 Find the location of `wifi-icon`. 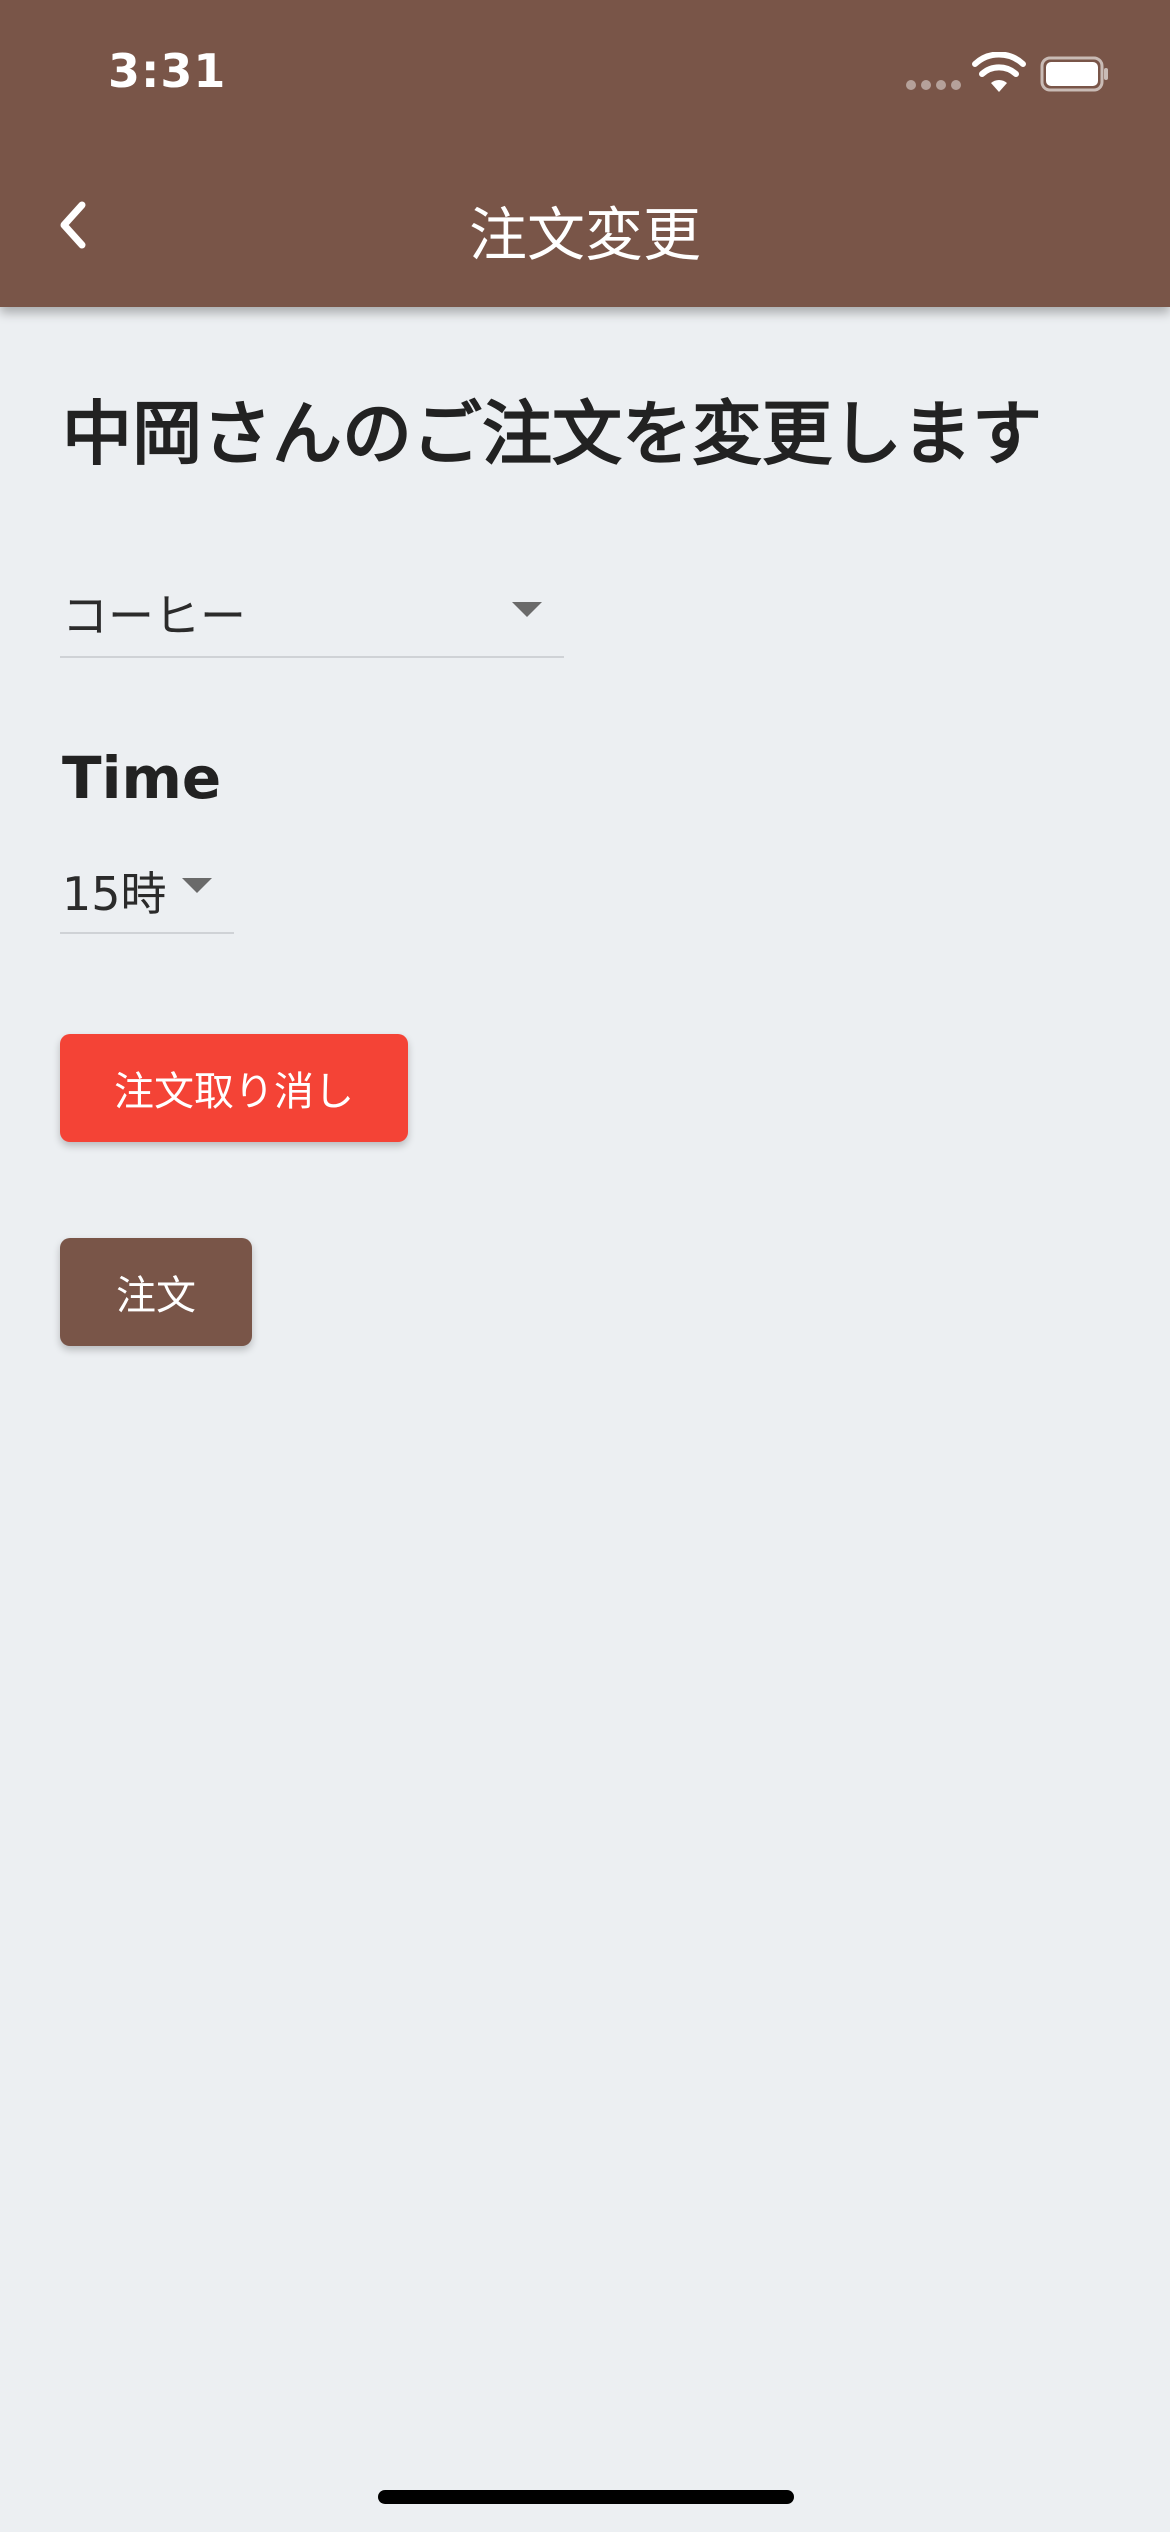

wifi-icon is located at coordinates (999, 72).